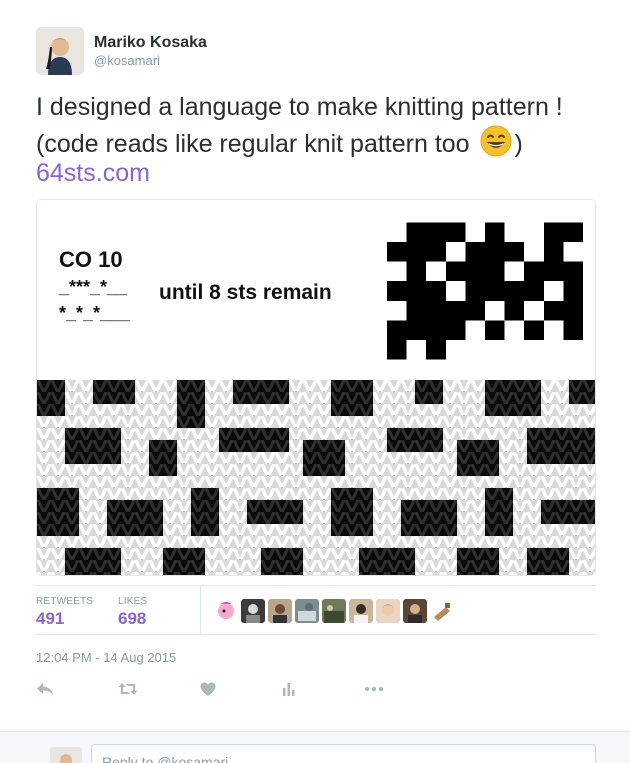  I want to click on retweets-count: 491, so click(64, 619).